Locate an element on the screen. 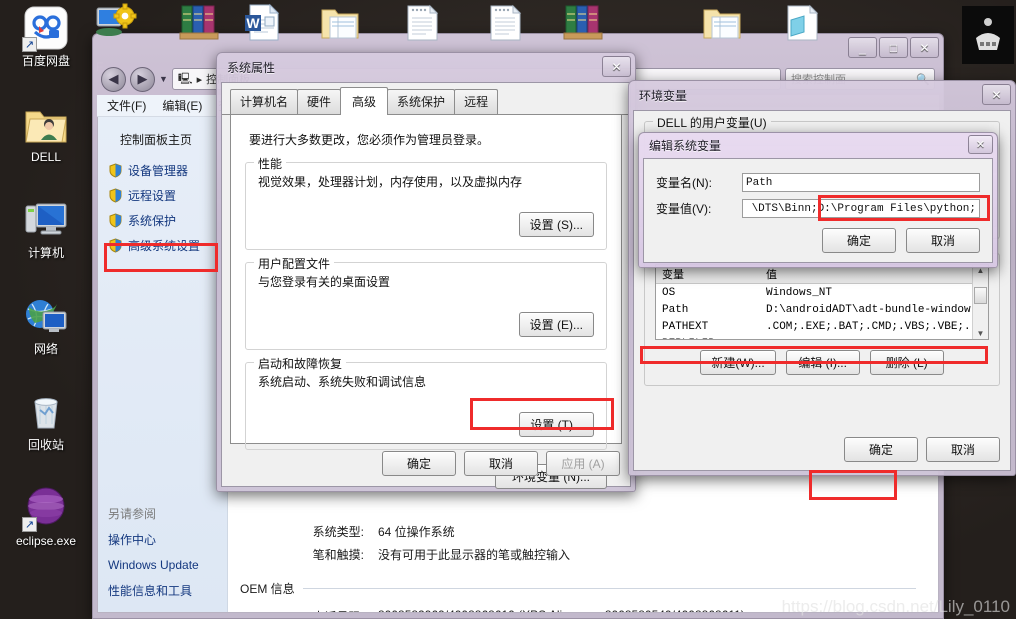 The height and width of the screenshot is (619, 1016). variable-value: Windows_NT is located at coordinates (799, 292).